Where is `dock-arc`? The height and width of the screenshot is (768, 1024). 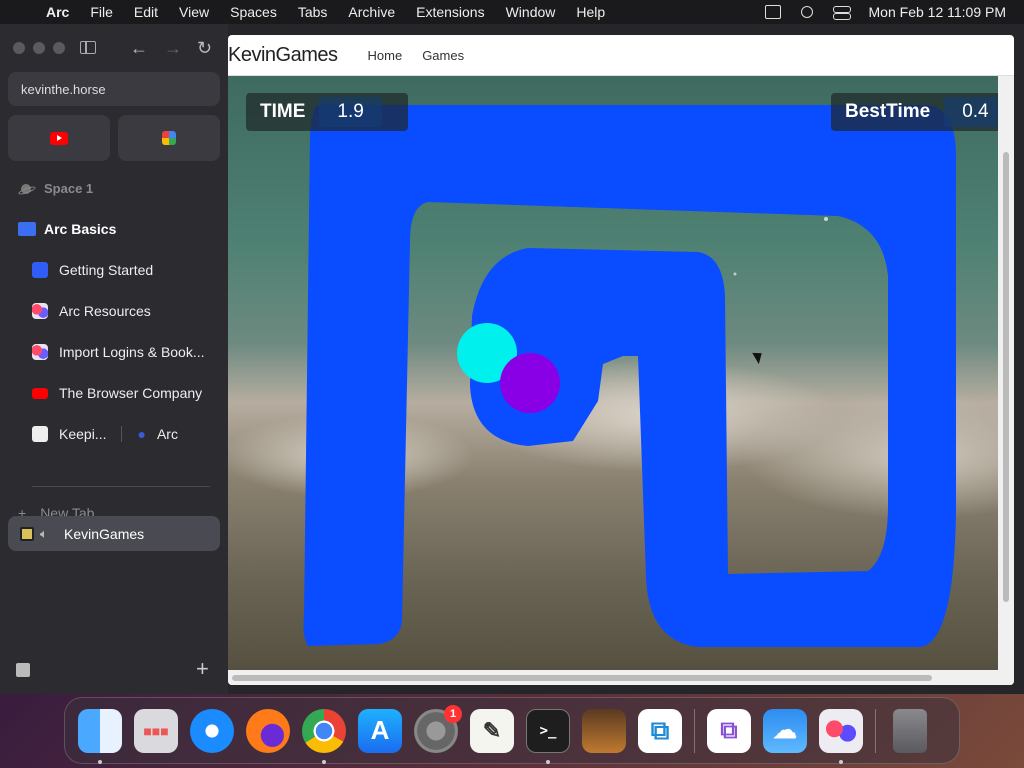 dock-arc is located at coordinates (841, 733).